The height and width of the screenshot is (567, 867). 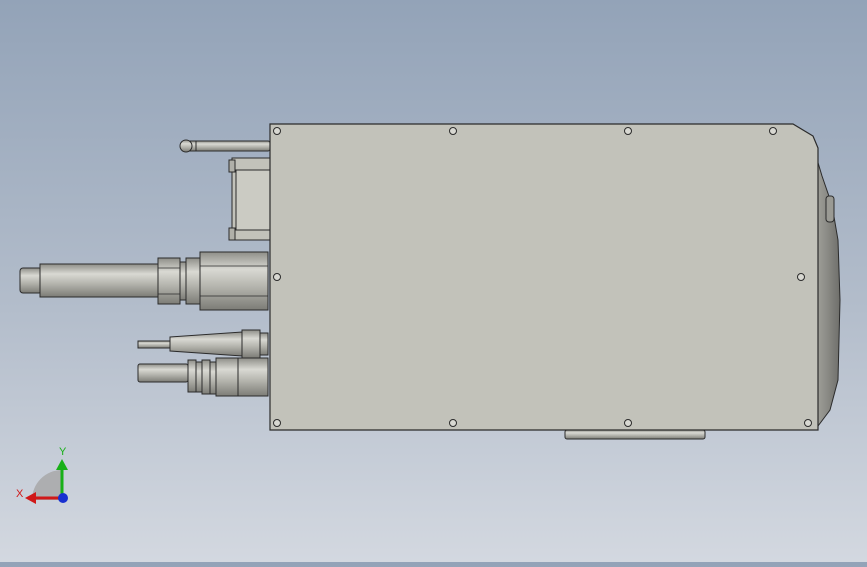 What do you see at coordinates (20, 494) in the screenshot?
I see `x-axis-label: X` at bounding box center [20, 494].